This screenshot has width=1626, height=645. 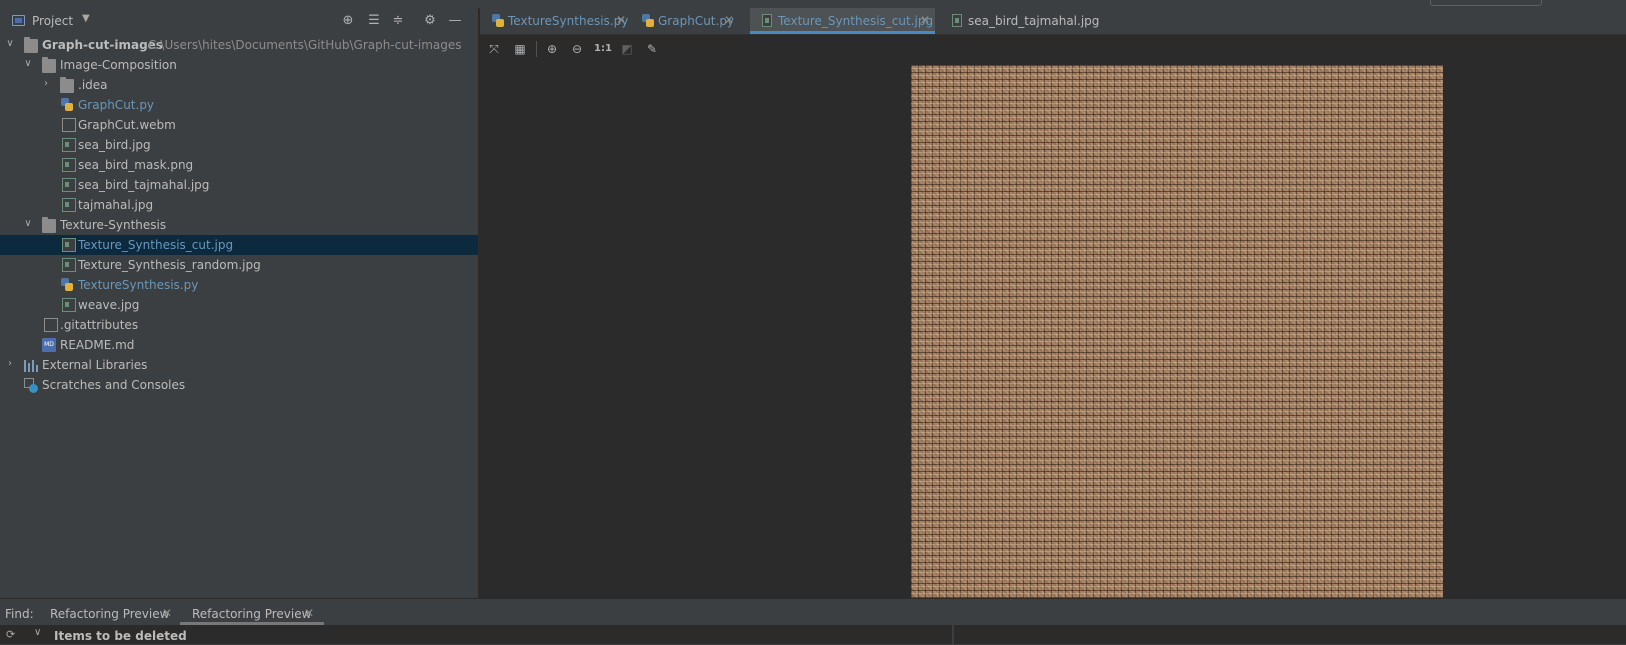 What do you see at coordinates (398, 21) in the screenshot?
I see `collapse-all-icon: ≑` at bounding box center [398, 21].